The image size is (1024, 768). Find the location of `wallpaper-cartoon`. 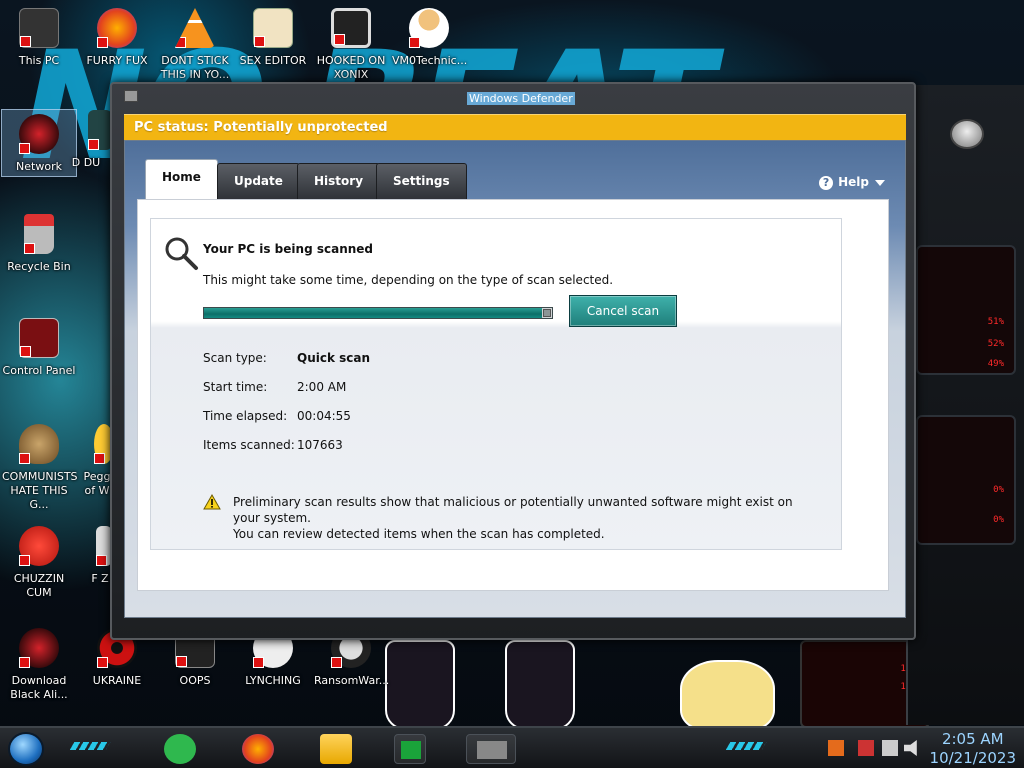

wallpaper-cartoon is located at coordinates (727, 696).